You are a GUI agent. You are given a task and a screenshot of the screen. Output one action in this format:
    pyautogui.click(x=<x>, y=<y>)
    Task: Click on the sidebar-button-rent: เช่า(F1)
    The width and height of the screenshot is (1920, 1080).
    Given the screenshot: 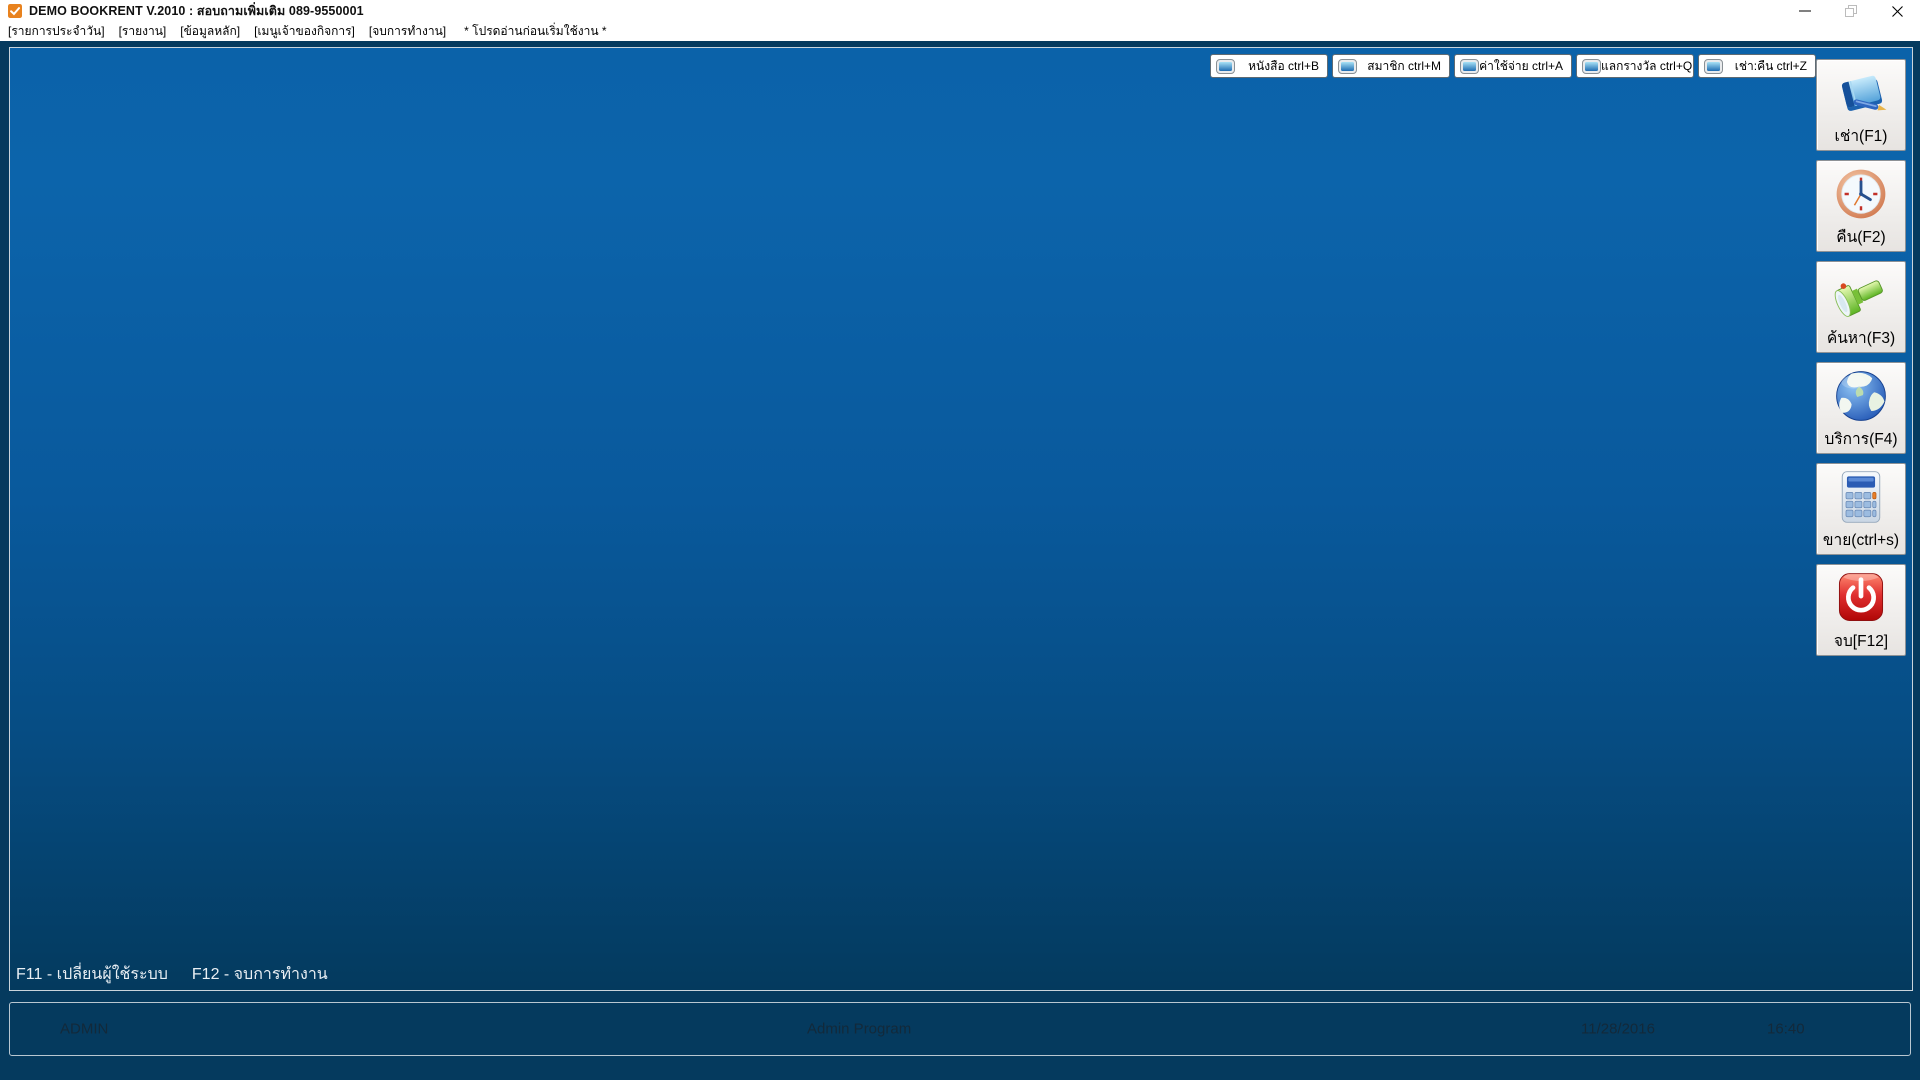 What is the action you would take?
    pyautogui.click(x=1861, y=105)
    